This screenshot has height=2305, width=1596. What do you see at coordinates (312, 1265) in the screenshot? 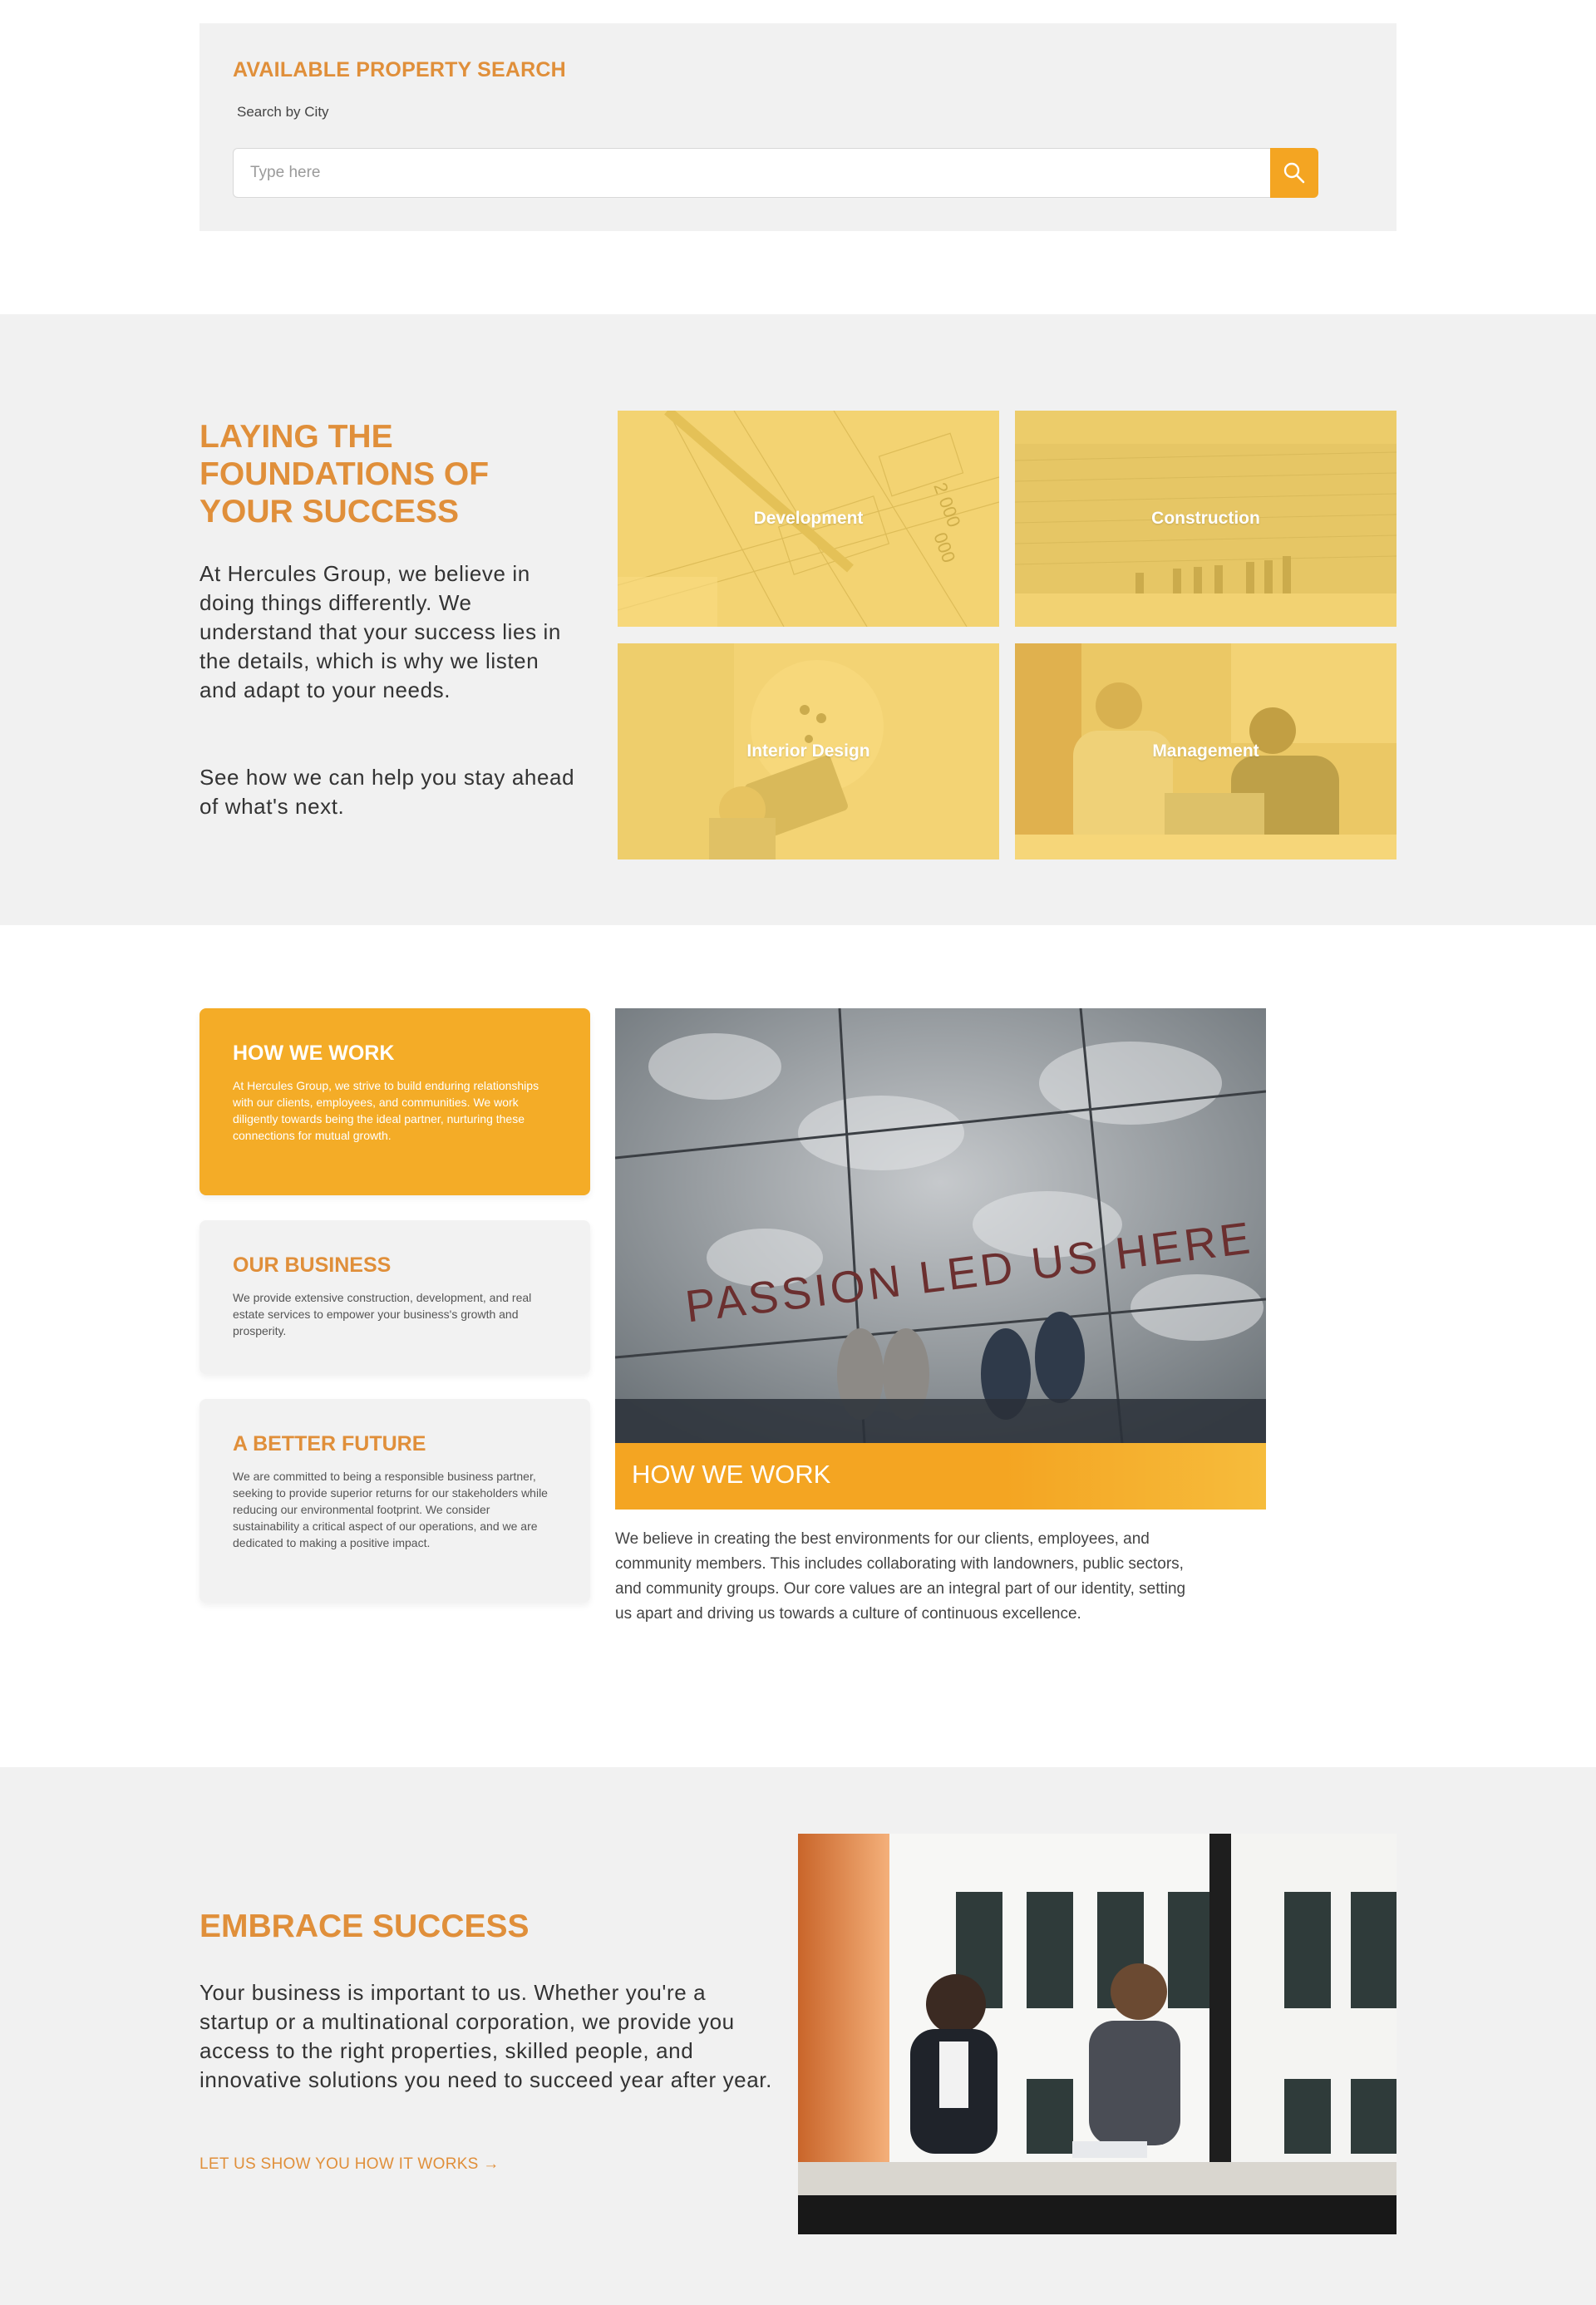
I see `card-title: OUR BUSINESS` at bounding box center [312, 1265].